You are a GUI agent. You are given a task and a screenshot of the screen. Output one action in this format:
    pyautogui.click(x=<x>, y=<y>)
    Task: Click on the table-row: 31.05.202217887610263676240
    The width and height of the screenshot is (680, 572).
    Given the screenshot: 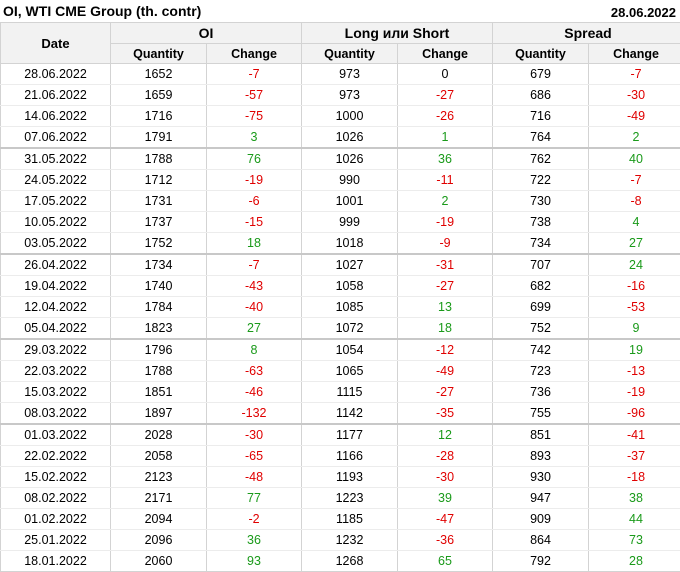 What is the action you would take?
    pyautogui.click(x=340, y=159)
    